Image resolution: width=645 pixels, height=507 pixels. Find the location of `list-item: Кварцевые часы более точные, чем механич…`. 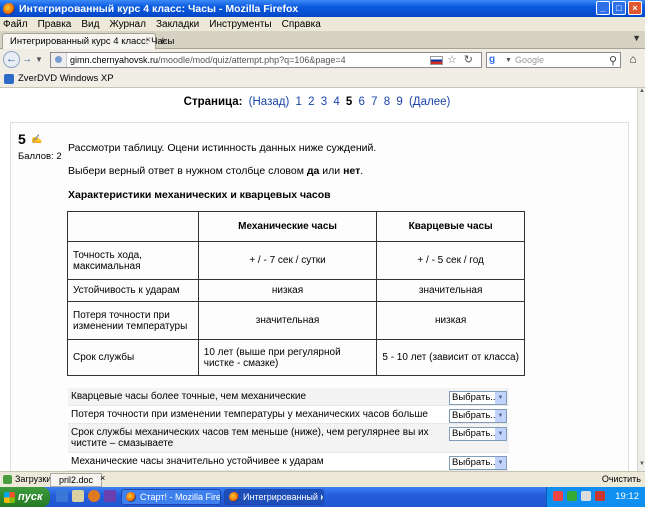

list-item: Кварцевые часы более точные, чем механич… is located at coordinates (288, 397).